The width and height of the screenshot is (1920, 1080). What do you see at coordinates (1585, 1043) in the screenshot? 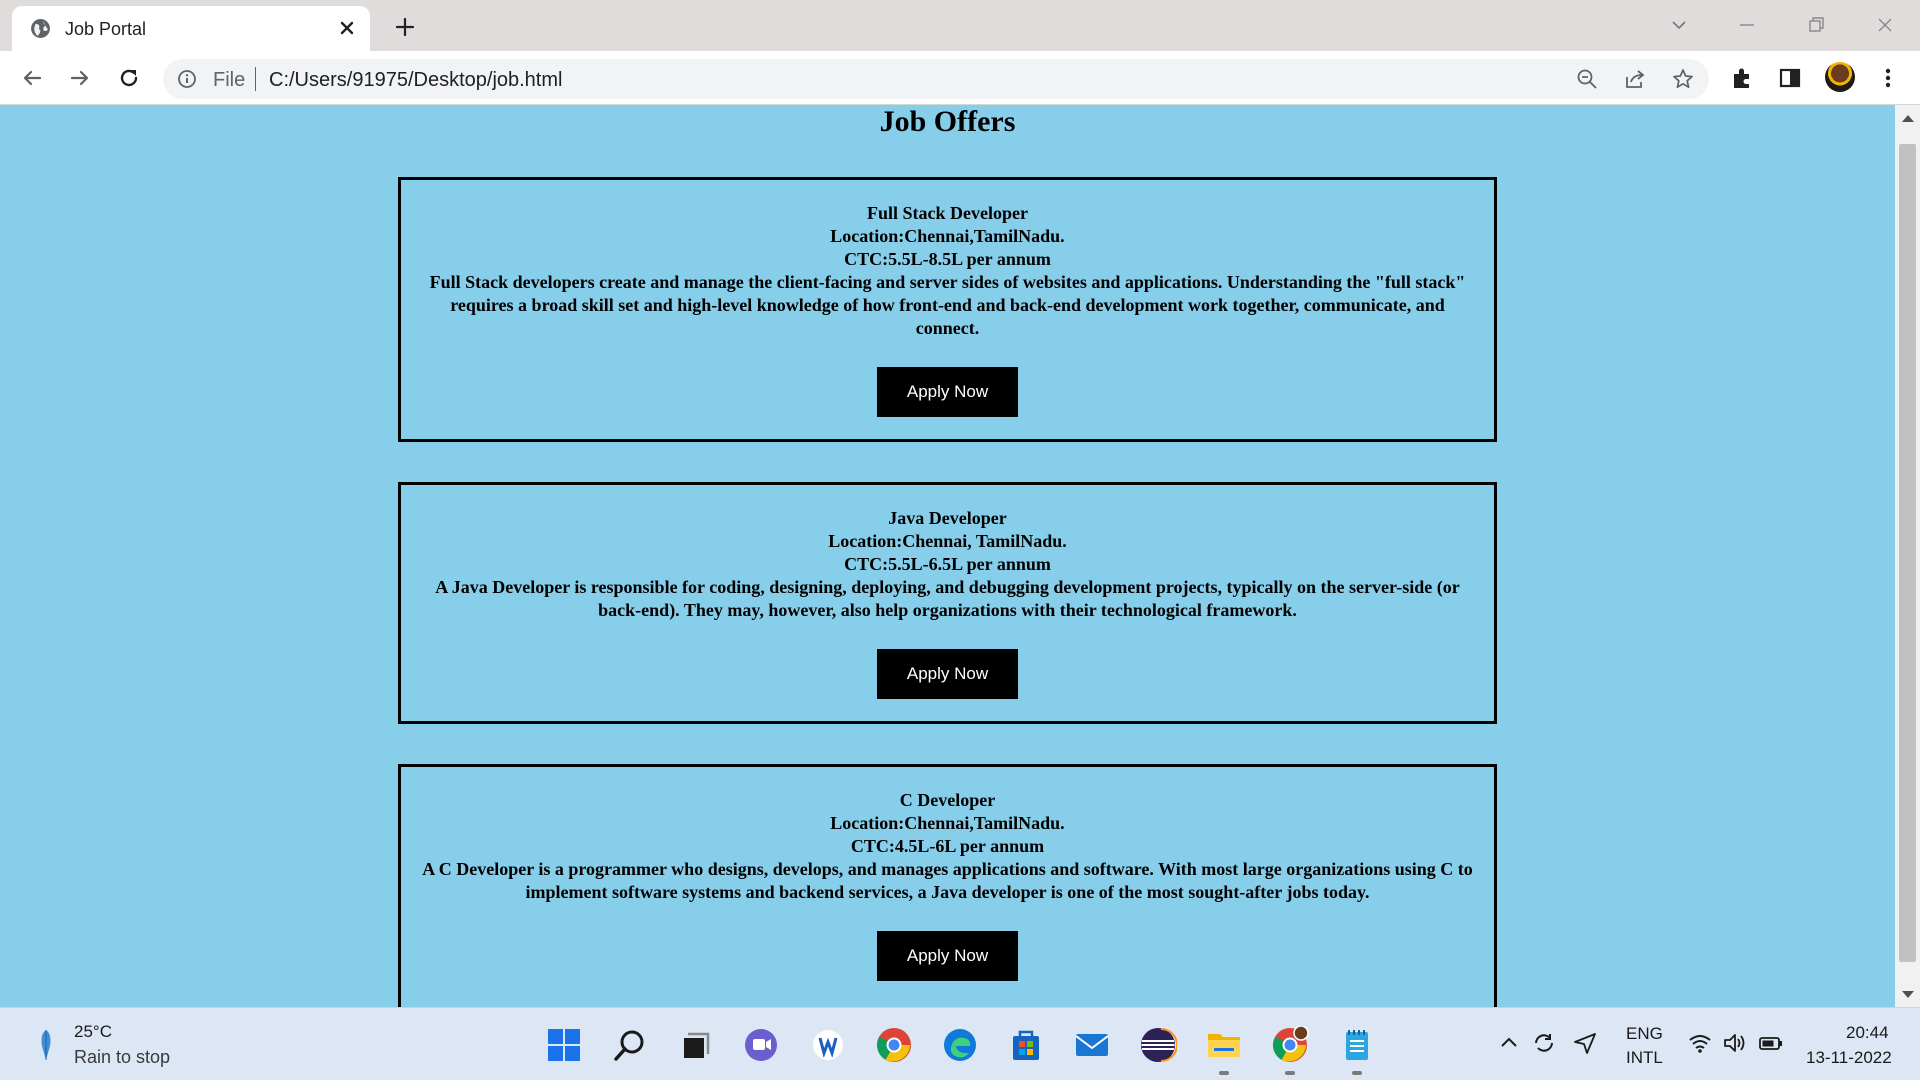
I see `location-arrow-icon` at bounding box center [1585, 1043].